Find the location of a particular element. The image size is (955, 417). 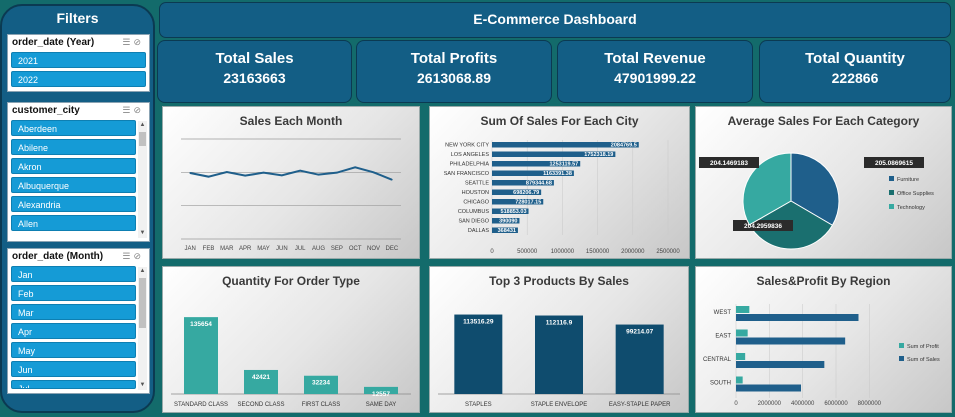

dashboard-title: E-Commerce Dashboard is located at coordinates (555, 20).